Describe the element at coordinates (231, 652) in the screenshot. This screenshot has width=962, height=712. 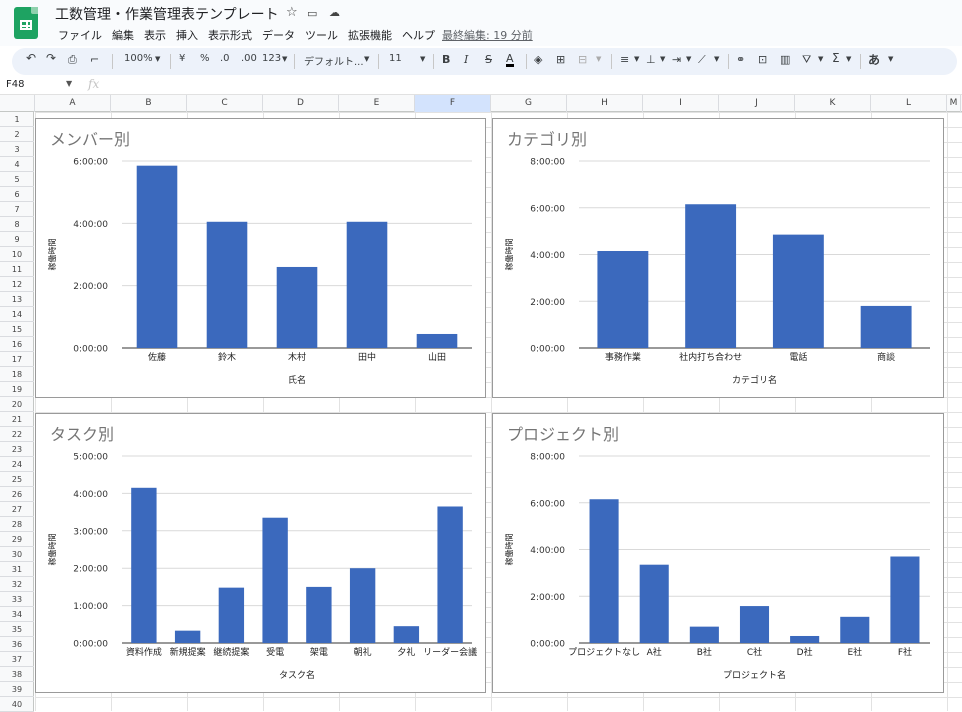
I see `x-tick-label: 継続提案` at that location.